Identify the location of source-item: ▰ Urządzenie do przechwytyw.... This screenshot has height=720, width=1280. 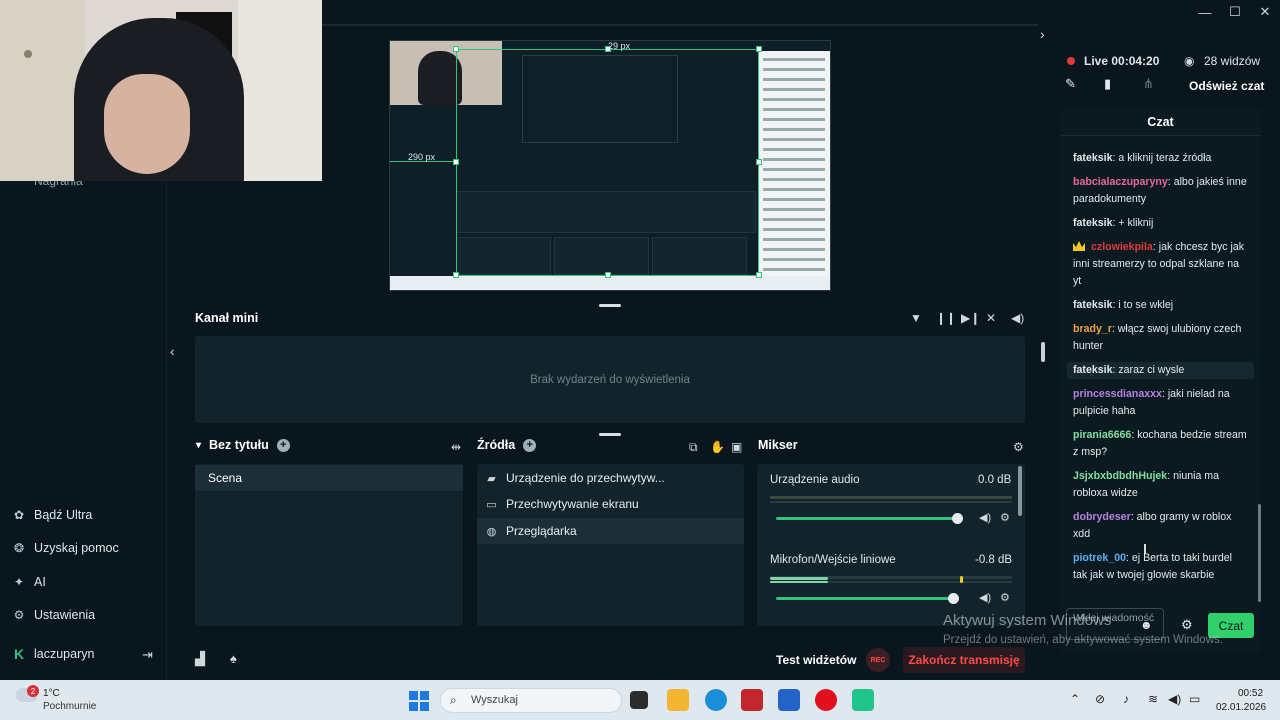
(610, 478).